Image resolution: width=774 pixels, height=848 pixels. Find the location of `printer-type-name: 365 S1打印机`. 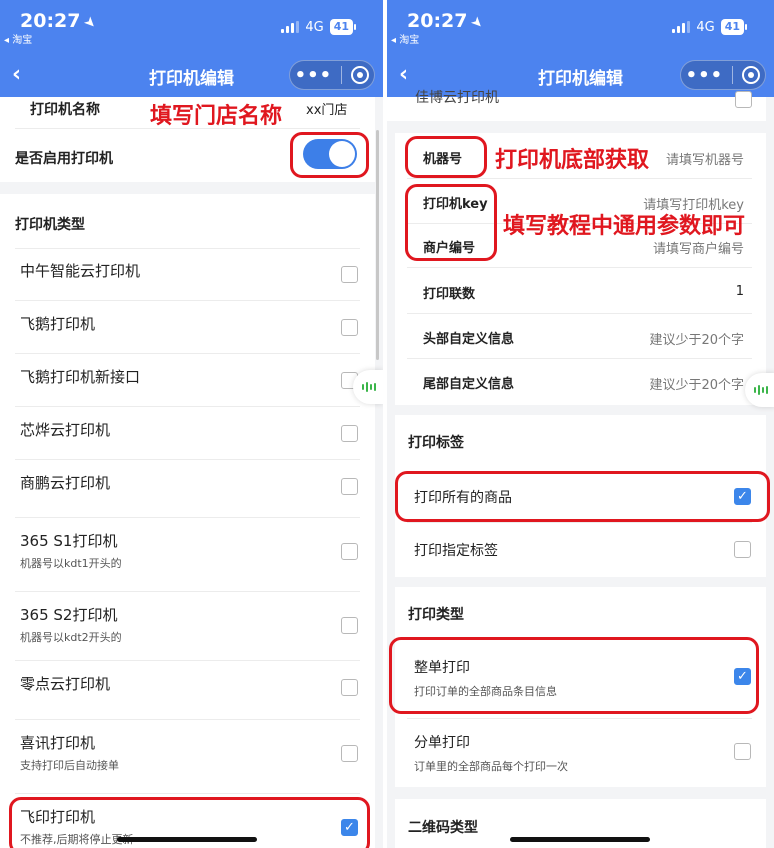

printer-type-name: 365 S1打印机 is located at coordinates (69, 541).